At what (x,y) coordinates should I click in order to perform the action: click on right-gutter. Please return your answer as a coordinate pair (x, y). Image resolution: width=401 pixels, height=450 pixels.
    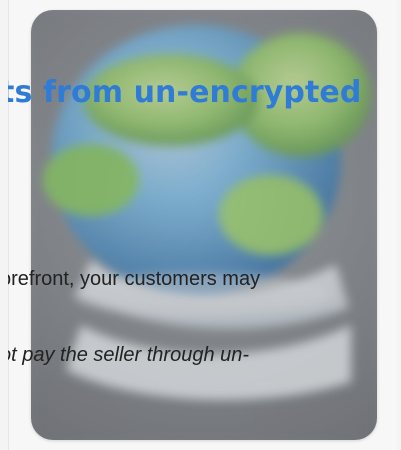
    Looking at the image, I should click on (399, 225).